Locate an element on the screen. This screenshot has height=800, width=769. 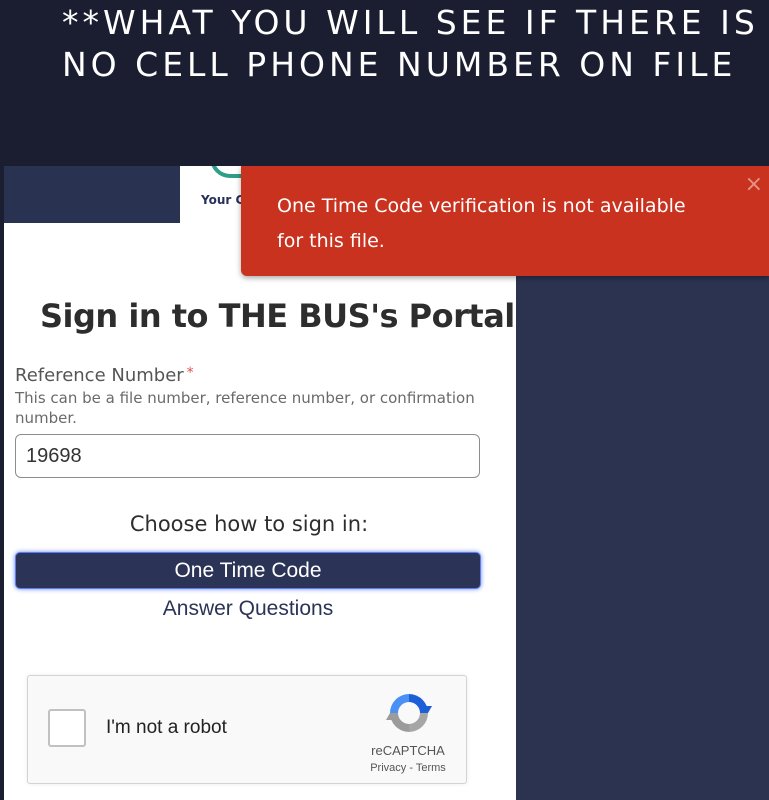
page-title: Sign in to THE BUS's Portal is located at coordinates (277, 316).